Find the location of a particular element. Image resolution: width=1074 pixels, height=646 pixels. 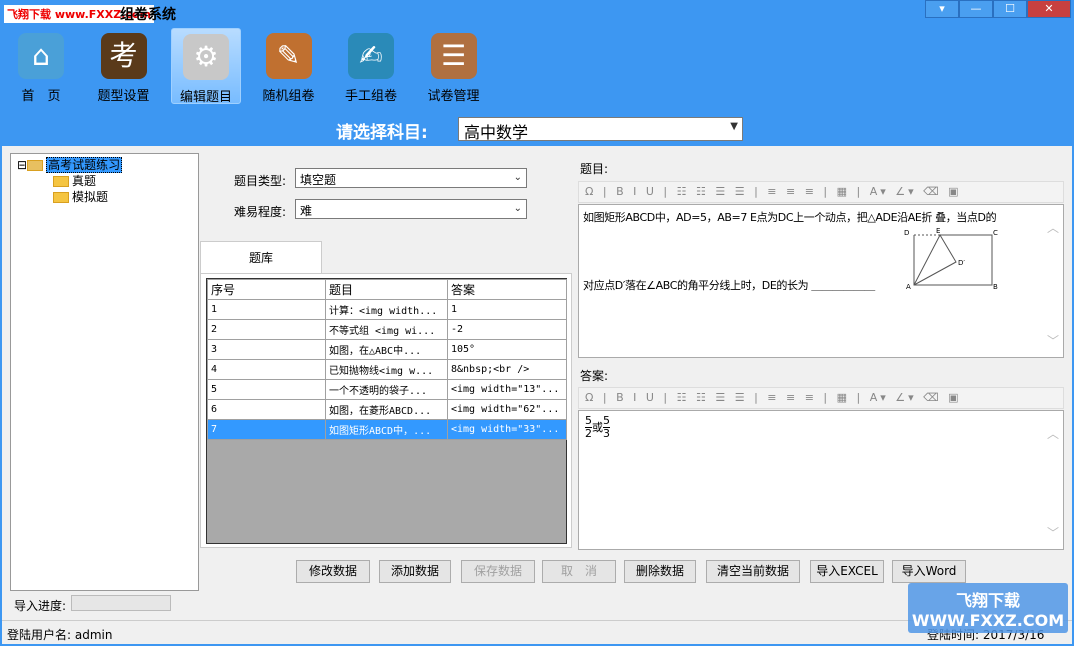

table-cell: 105° is located at coordinates (507, 349).